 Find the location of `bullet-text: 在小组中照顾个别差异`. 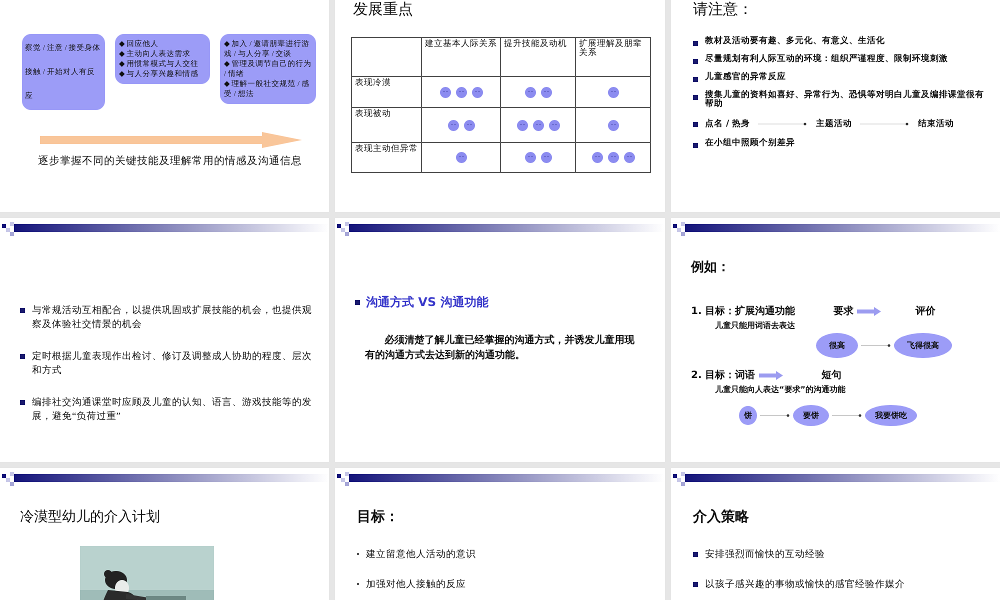

bullet-text: 在小组中照顾个别差异 is located at coordinates (750, 143).